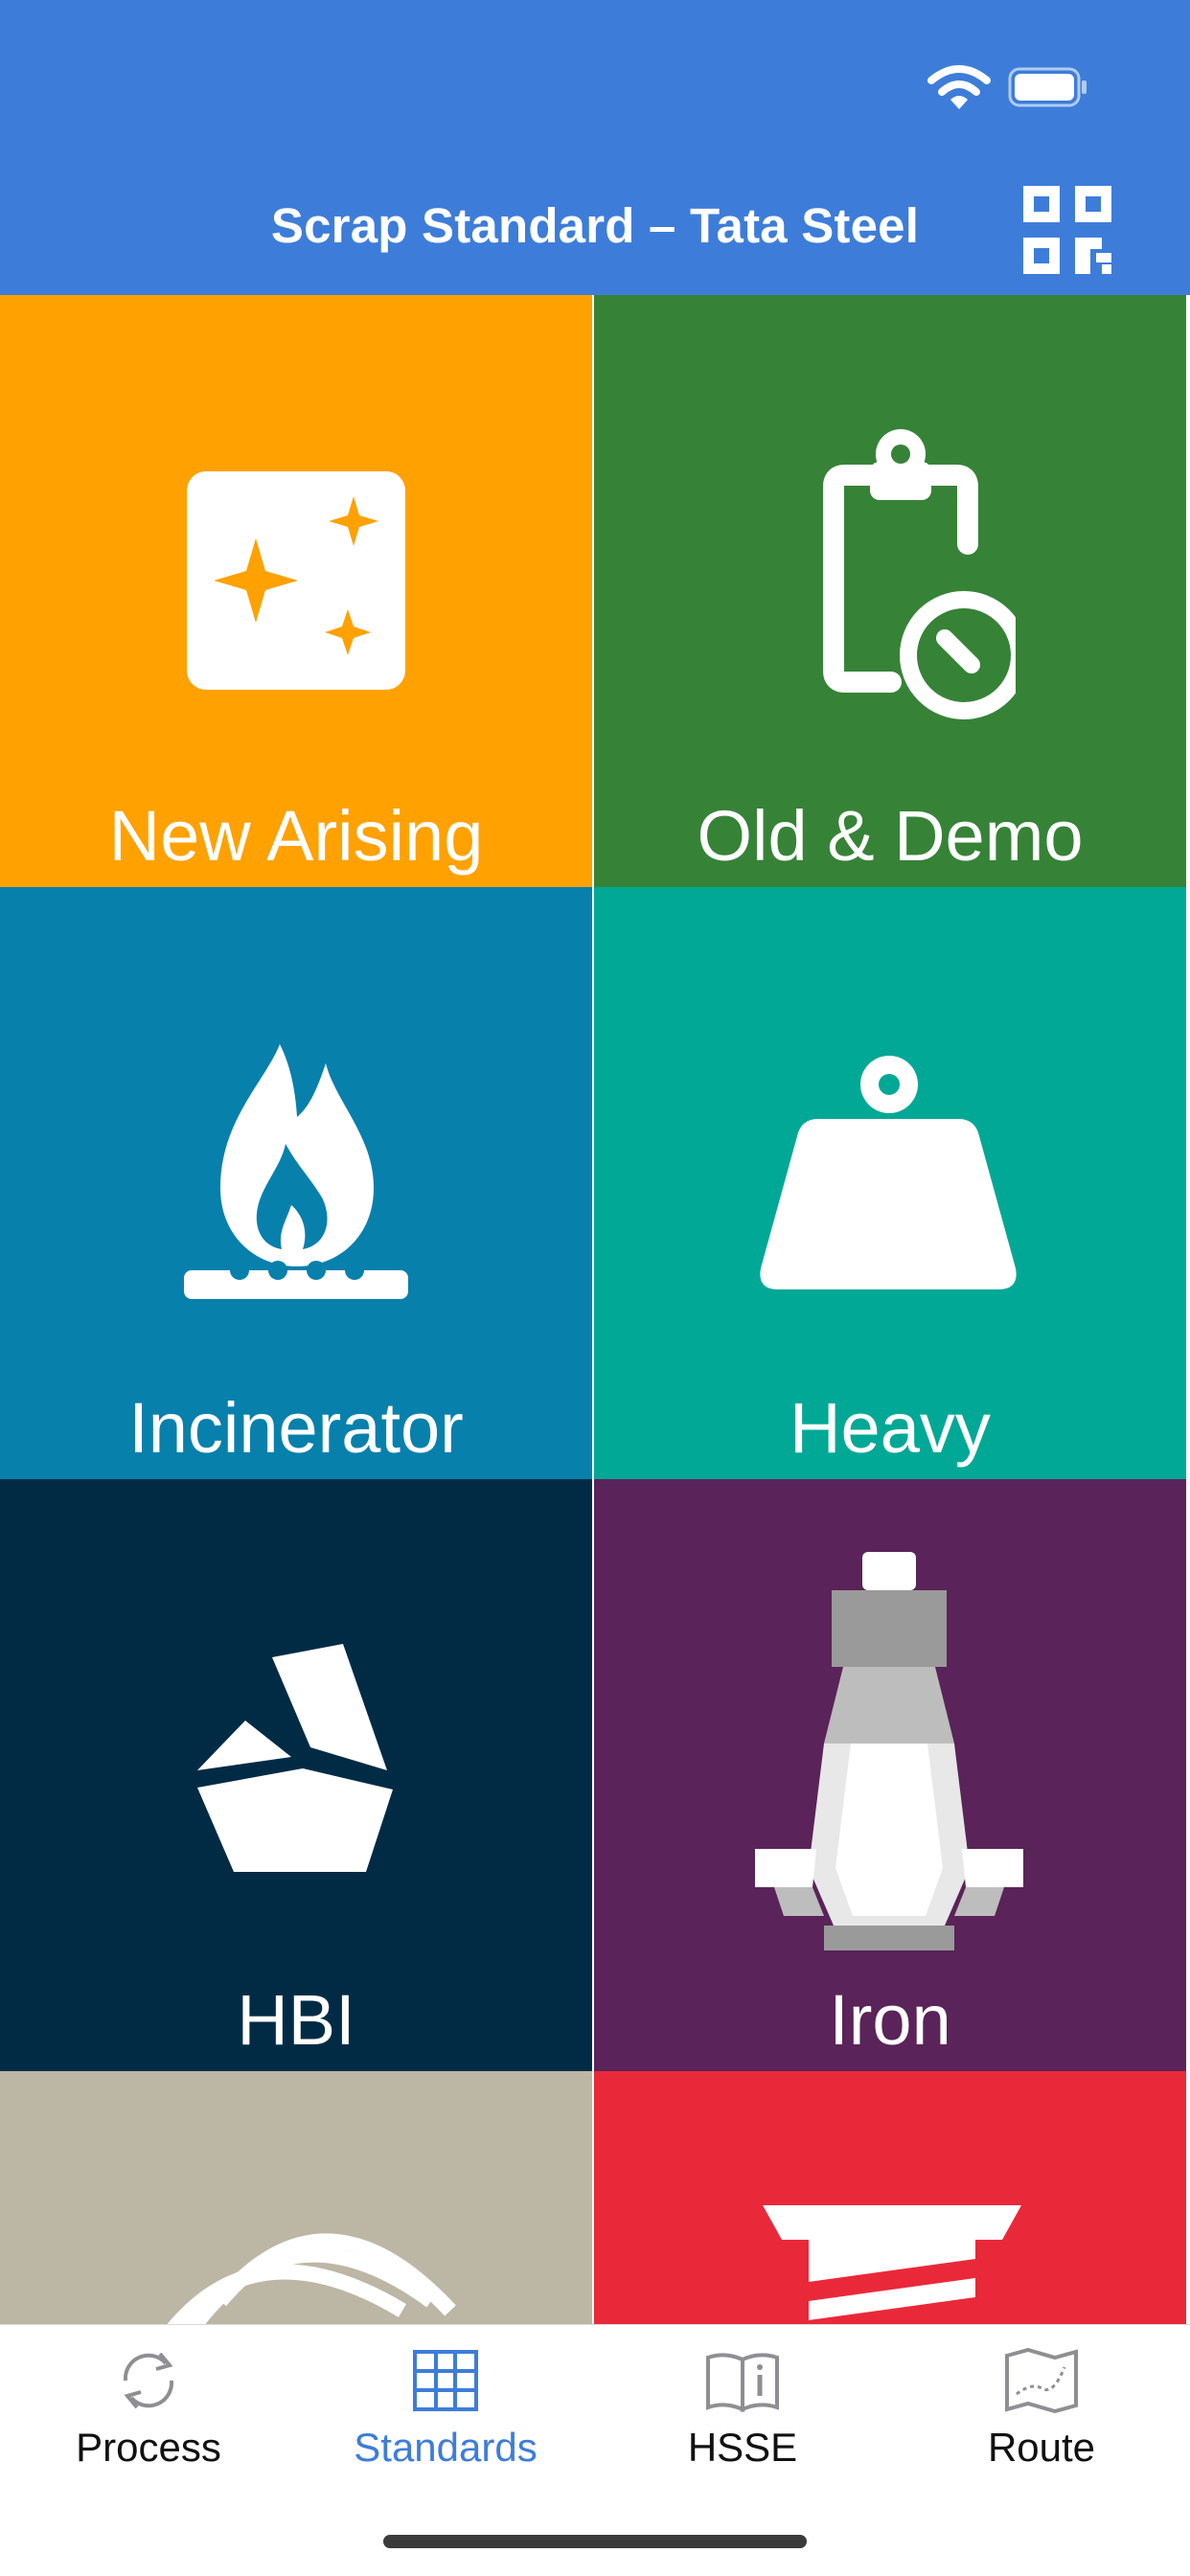  Describe the element at coordinates (920, 574) in the screenshot. I see `clipboard-timer-icon` at that location.